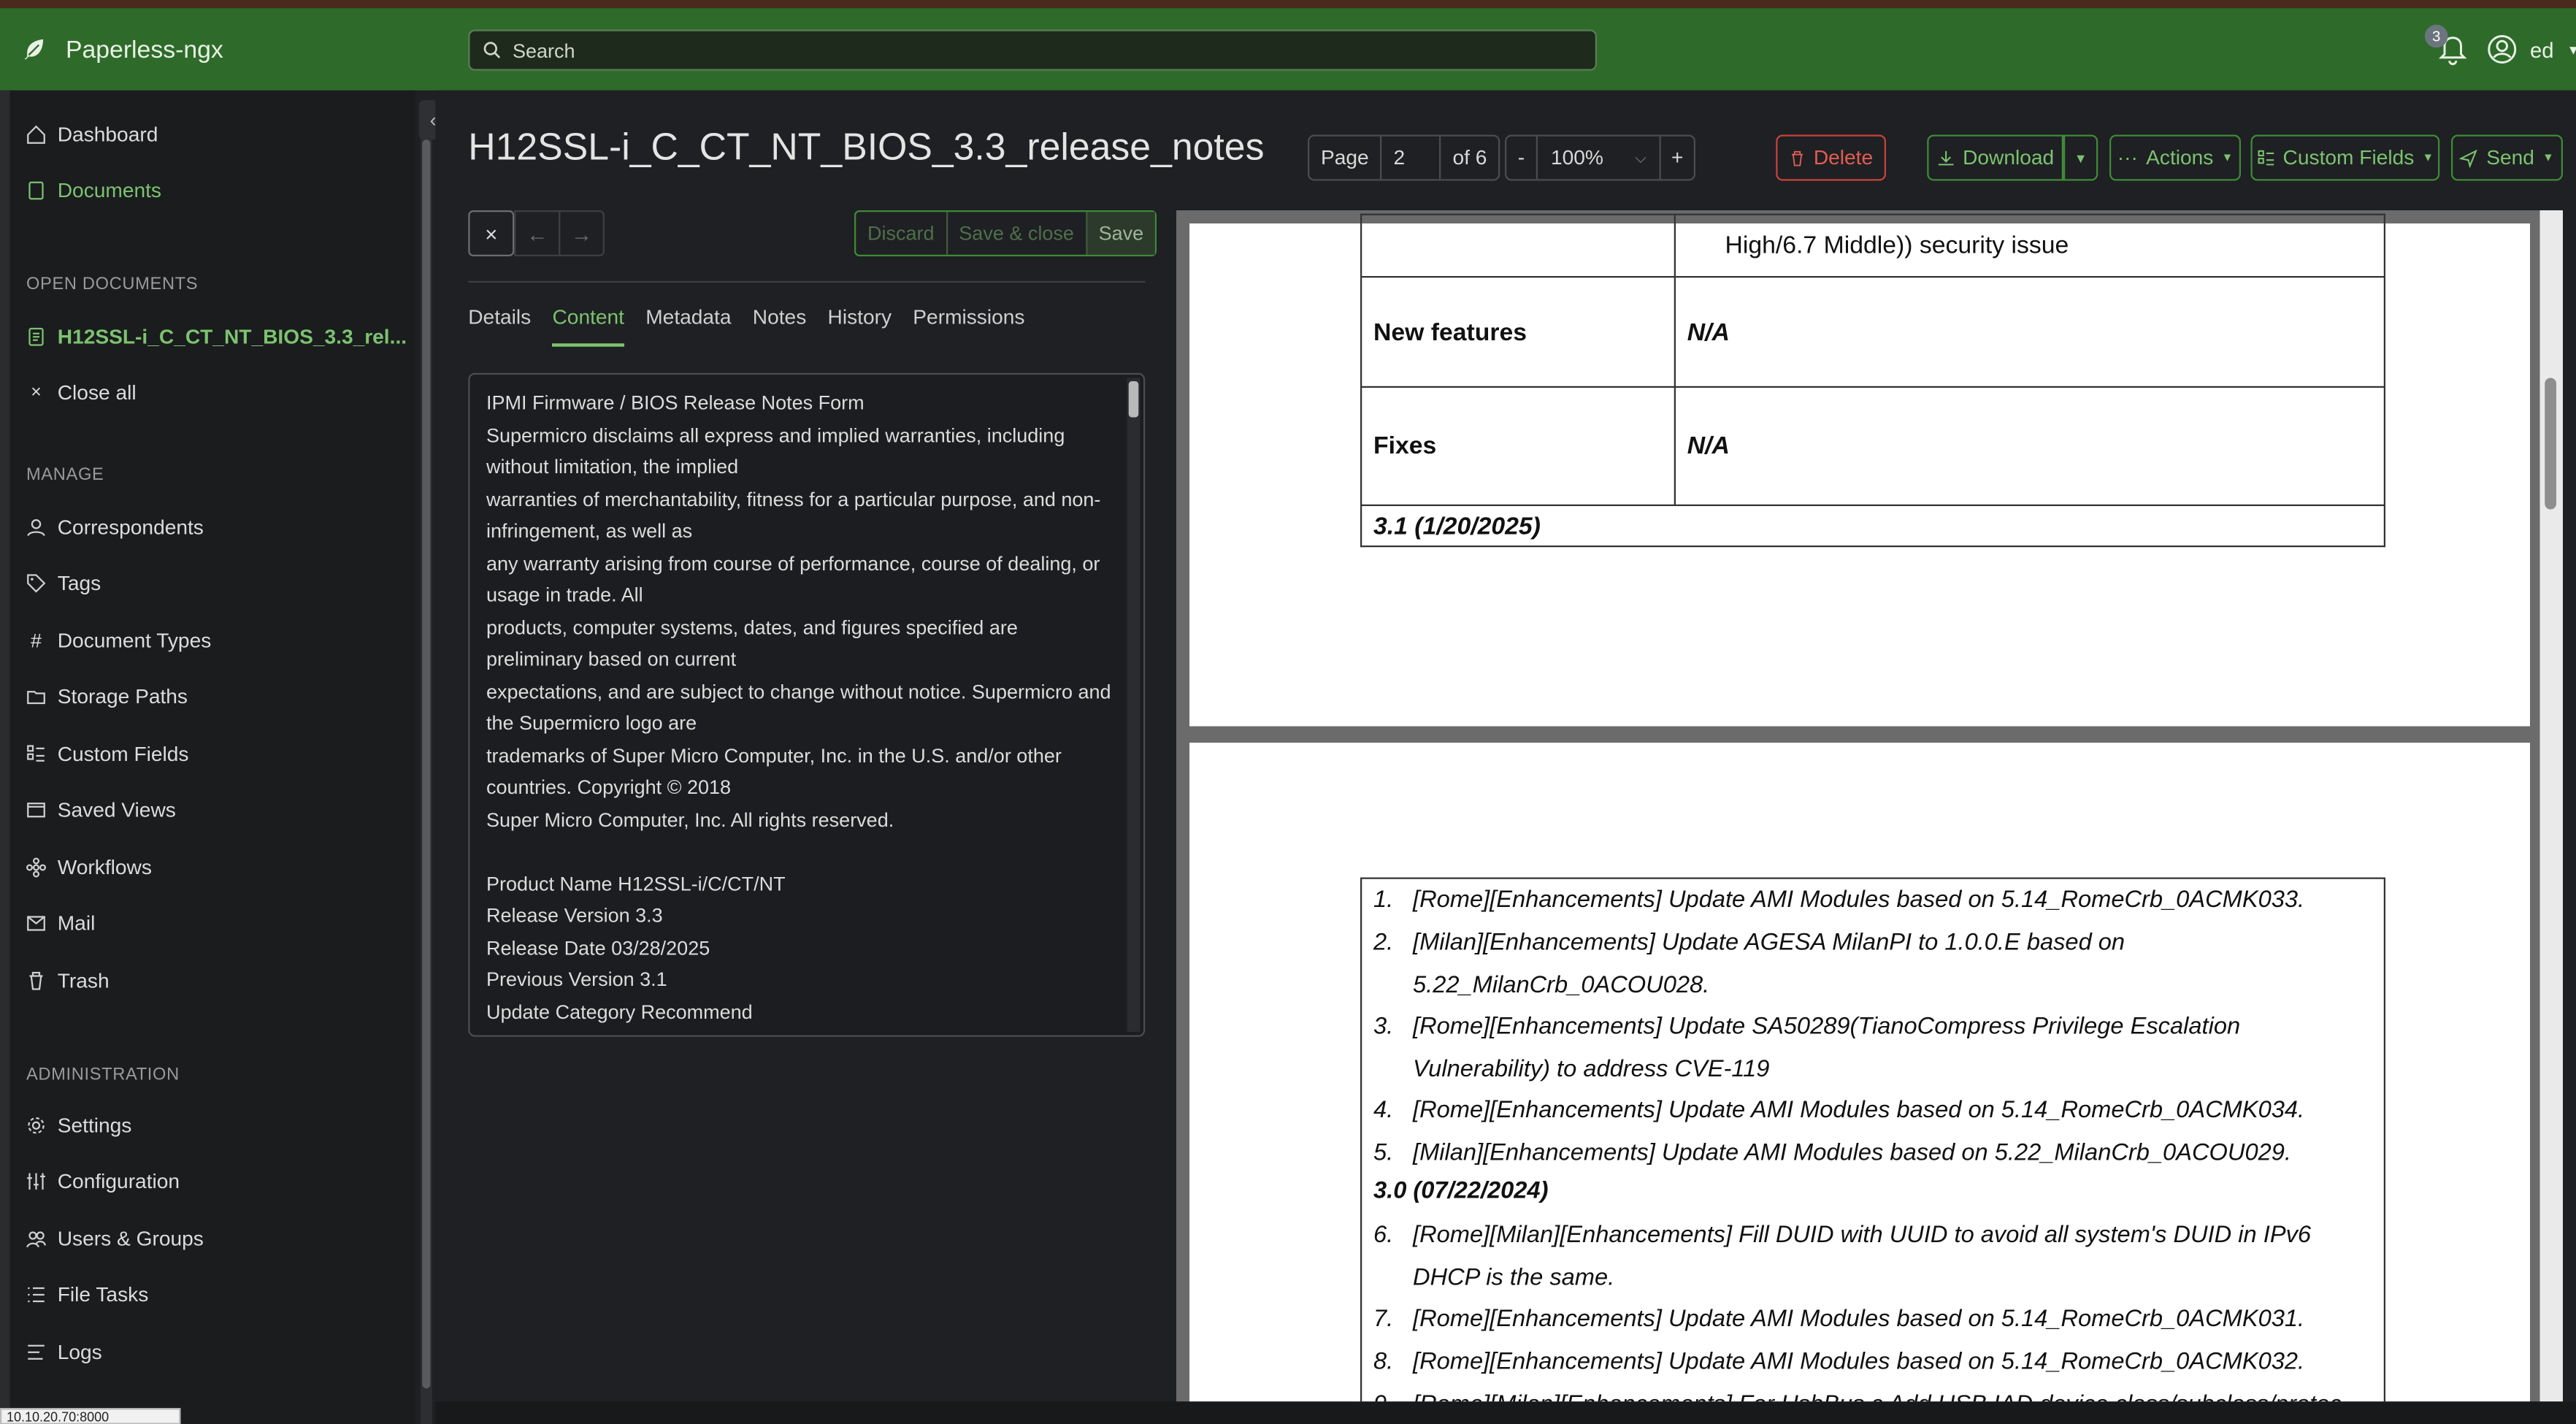 The height and width of the screenshot is (1424, 2576). Describe the element at coordinates (860, 327) in the screenshot. I see `tab-history: History` at that location.